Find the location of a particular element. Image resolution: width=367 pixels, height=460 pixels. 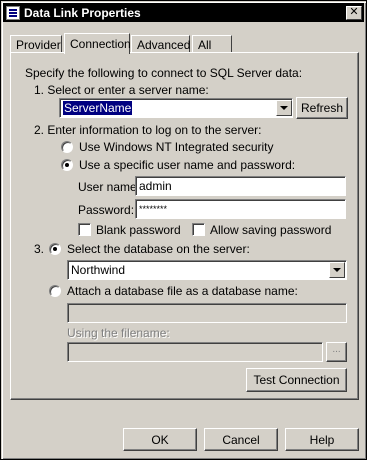

attach-db-input is located at coordinates (207, 313).